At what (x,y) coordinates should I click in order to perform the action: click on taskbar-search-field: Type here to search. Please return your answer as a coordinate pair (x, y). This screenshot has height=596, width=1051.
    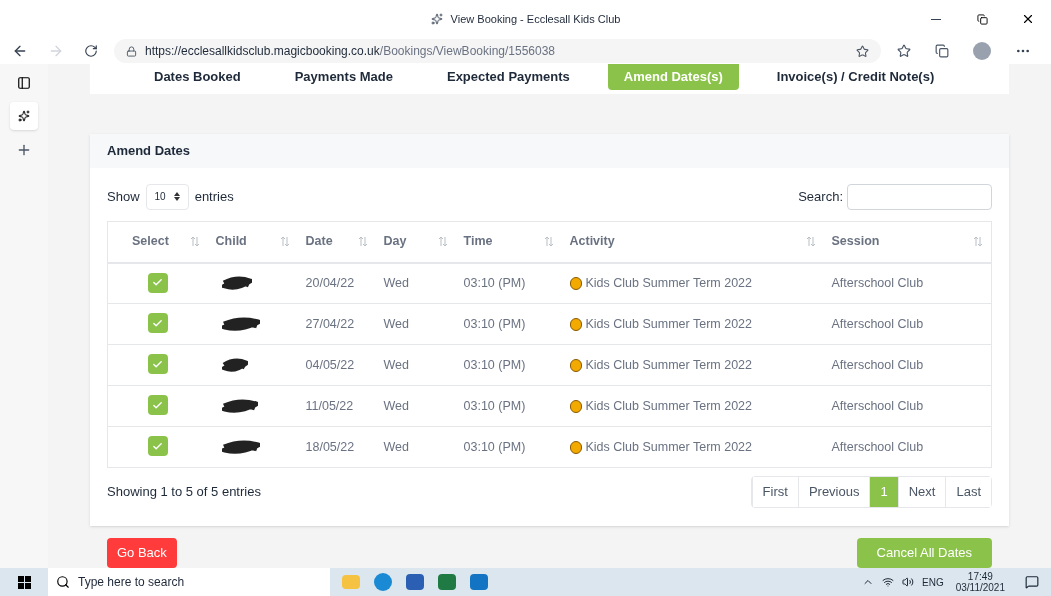
    Looking at the image, I should click on (189, 582).